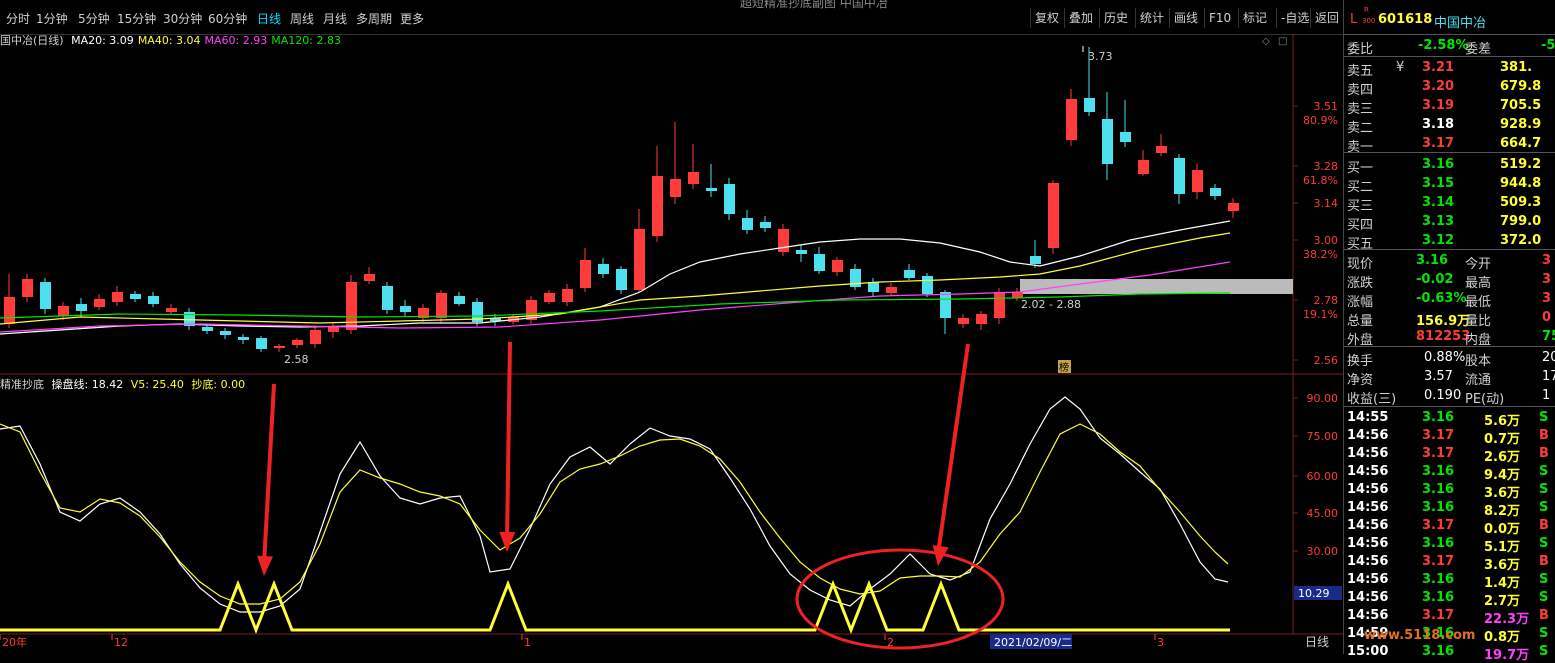 Image resolution: width=1555 pixels, height=663 pixels. Describe the element at coordinates (1438, 183) in the screenshot. I see `bid-price: 3.15` at that location.